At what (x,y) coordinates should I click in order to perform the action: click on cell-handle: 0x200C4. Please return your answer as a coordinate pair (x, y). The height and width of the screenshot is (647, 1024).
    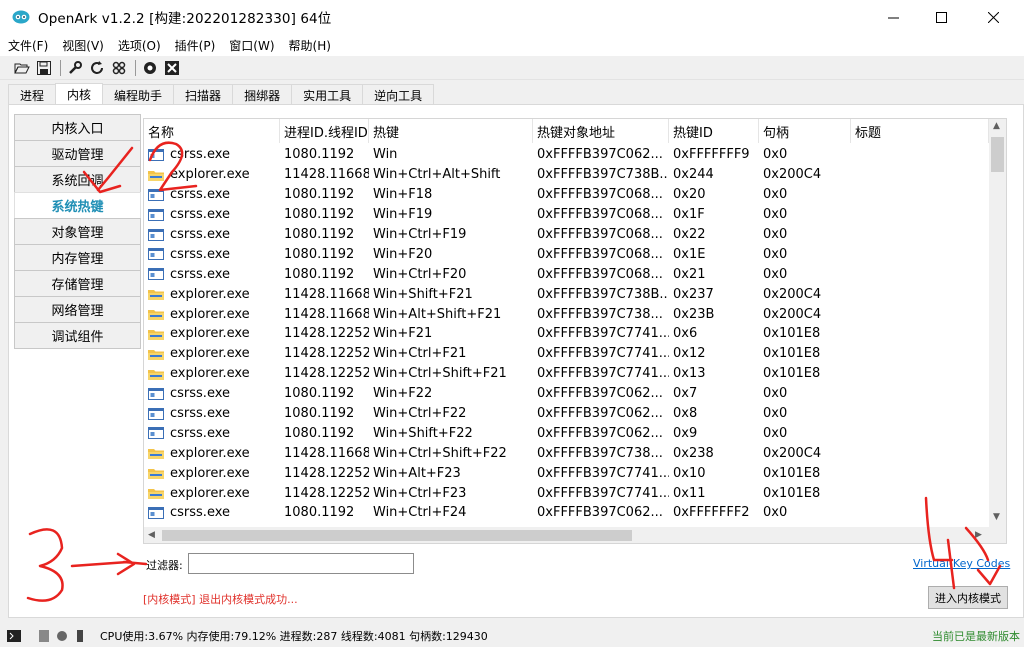
    Looking at the image, I should click on (792, 453).